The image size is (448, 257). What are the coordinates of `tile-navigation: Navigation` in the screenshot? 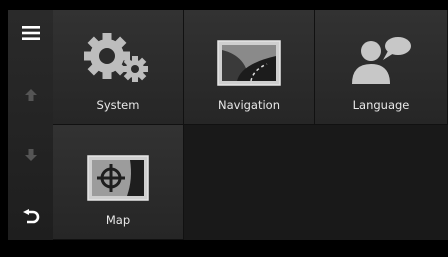 It's located at (249, 67).